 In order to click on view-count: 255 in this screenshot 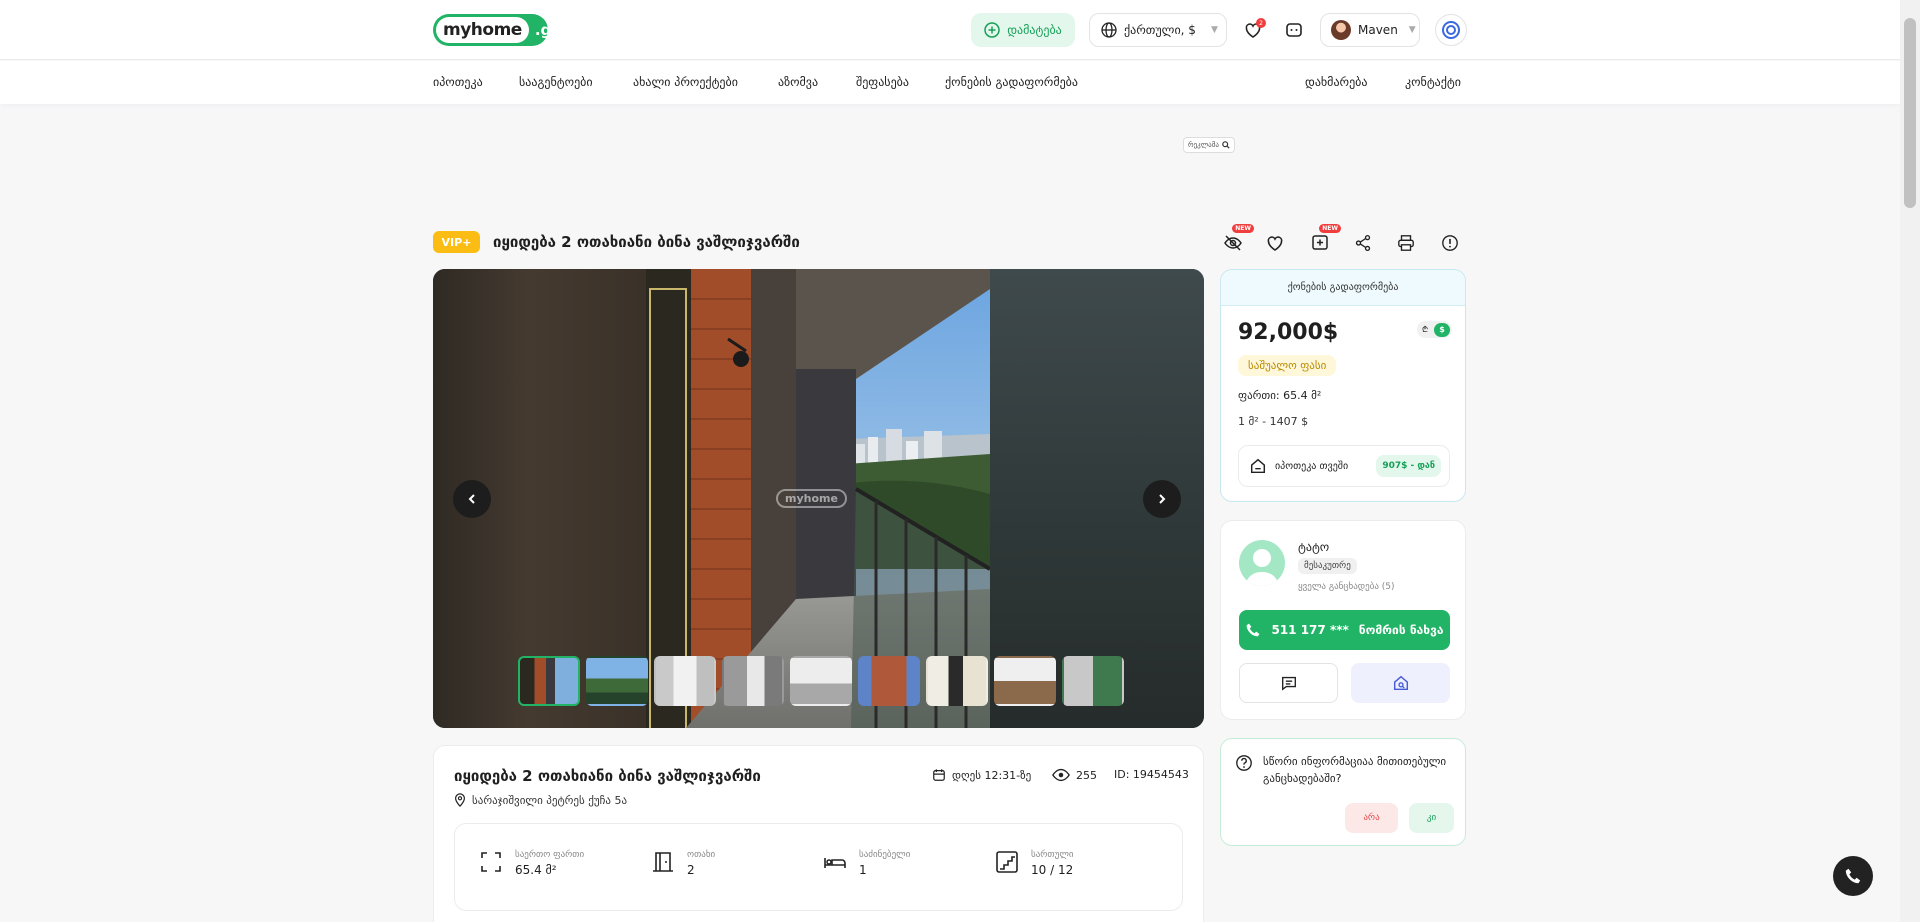, I will do `click(1074, 775)`.